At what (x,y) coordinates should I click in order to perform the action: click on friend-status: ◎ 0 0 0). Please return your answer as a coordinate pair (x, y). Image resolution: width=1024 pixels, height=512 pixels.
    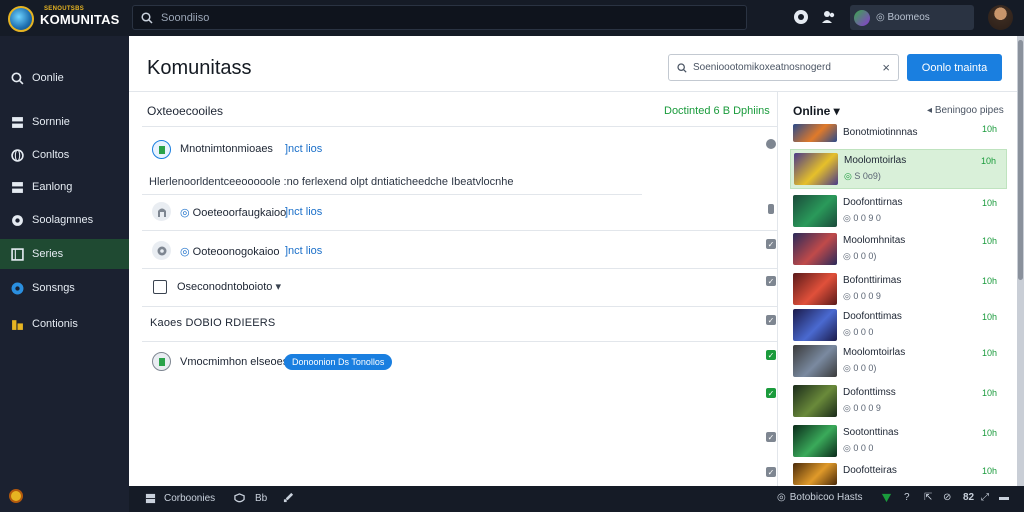
    Looking at the image, I should click on (860, 256).